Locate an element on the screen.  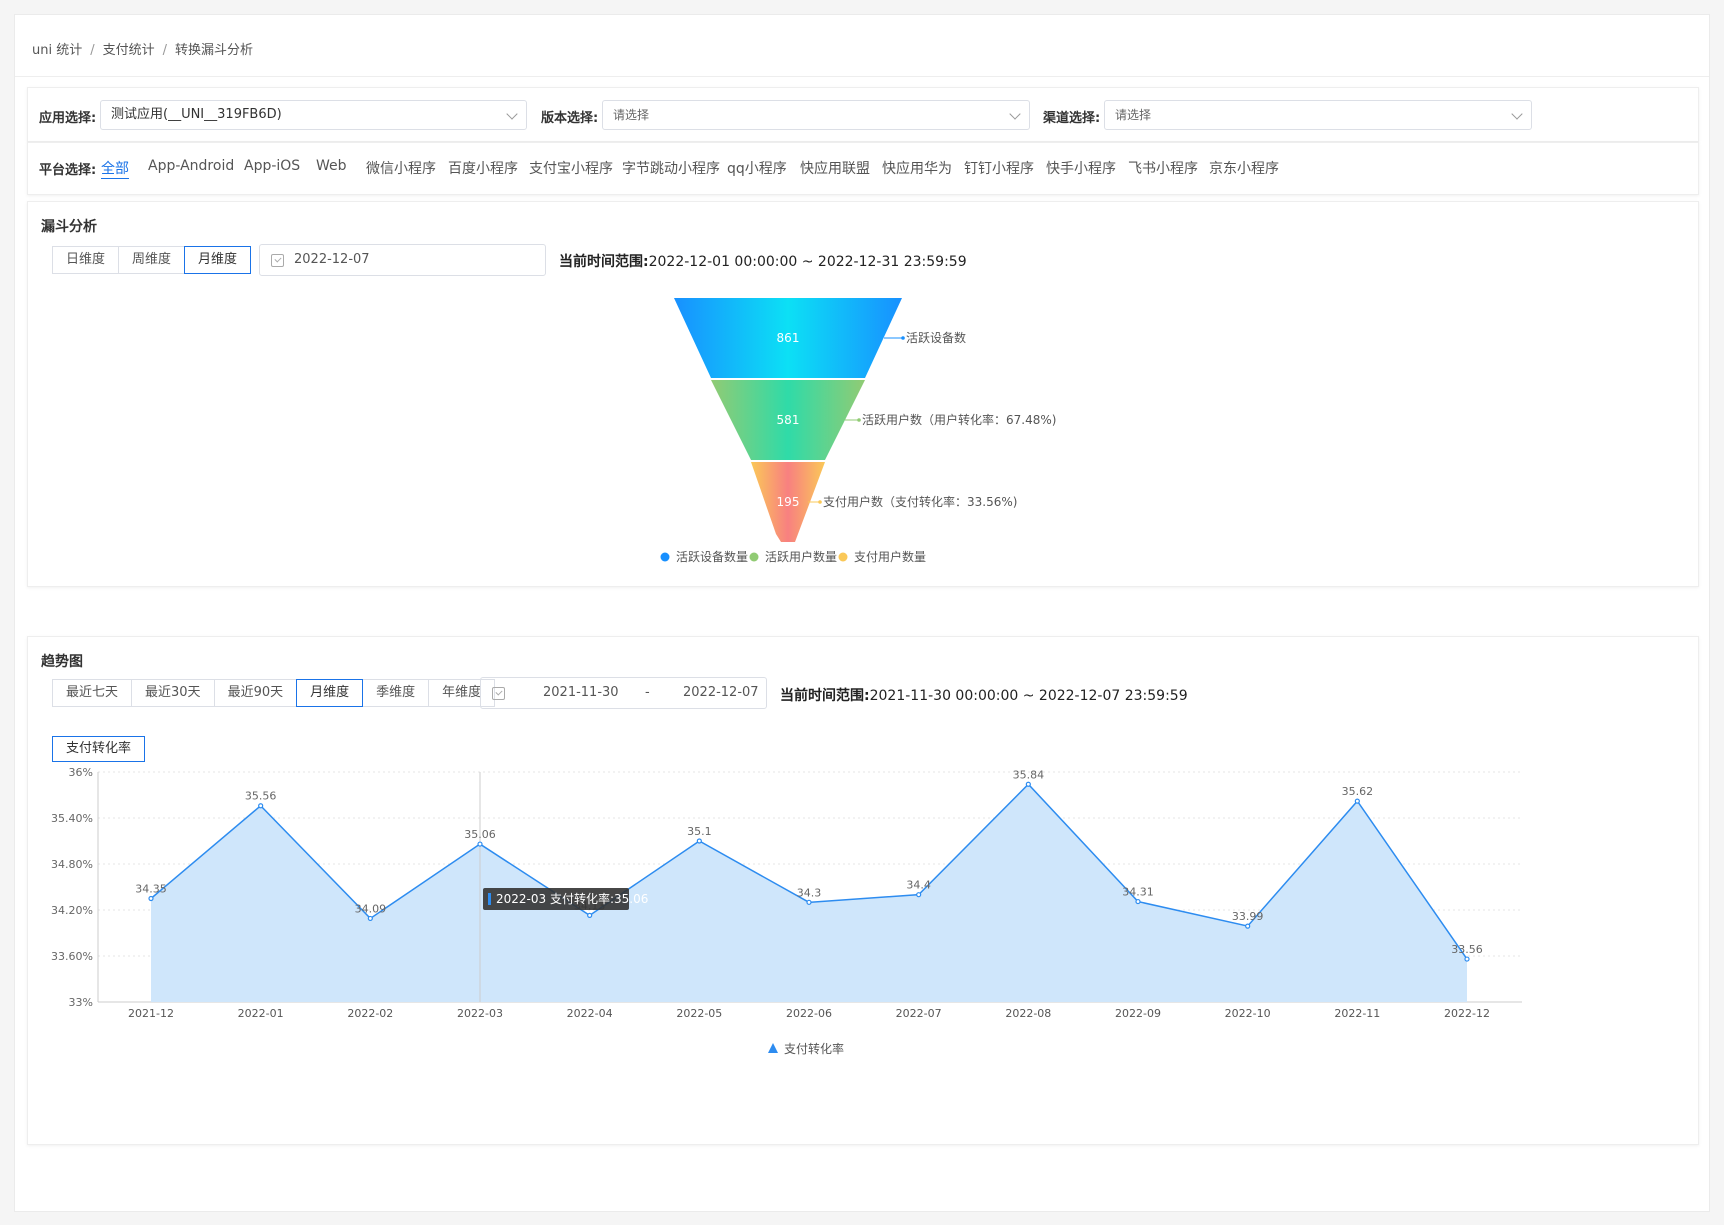
trend-legend-label: 支付转化率 is located at coordinates (814, 1048).